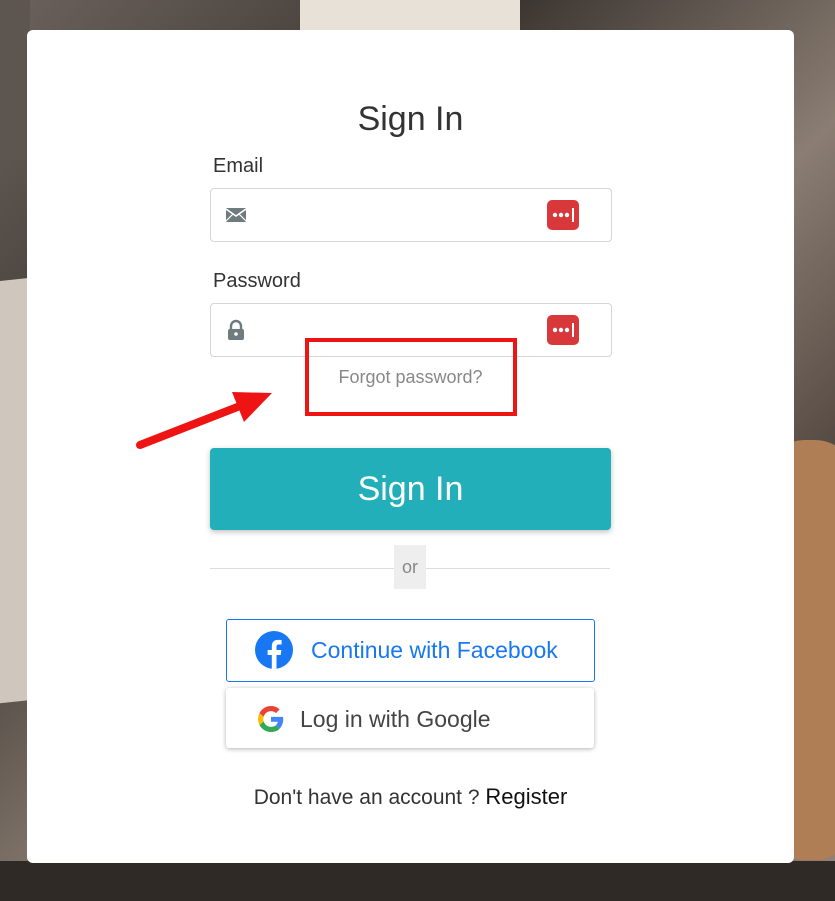 This screenshot has height=901, width=835. I want to click on google-logo-icon, so click(271, 719).